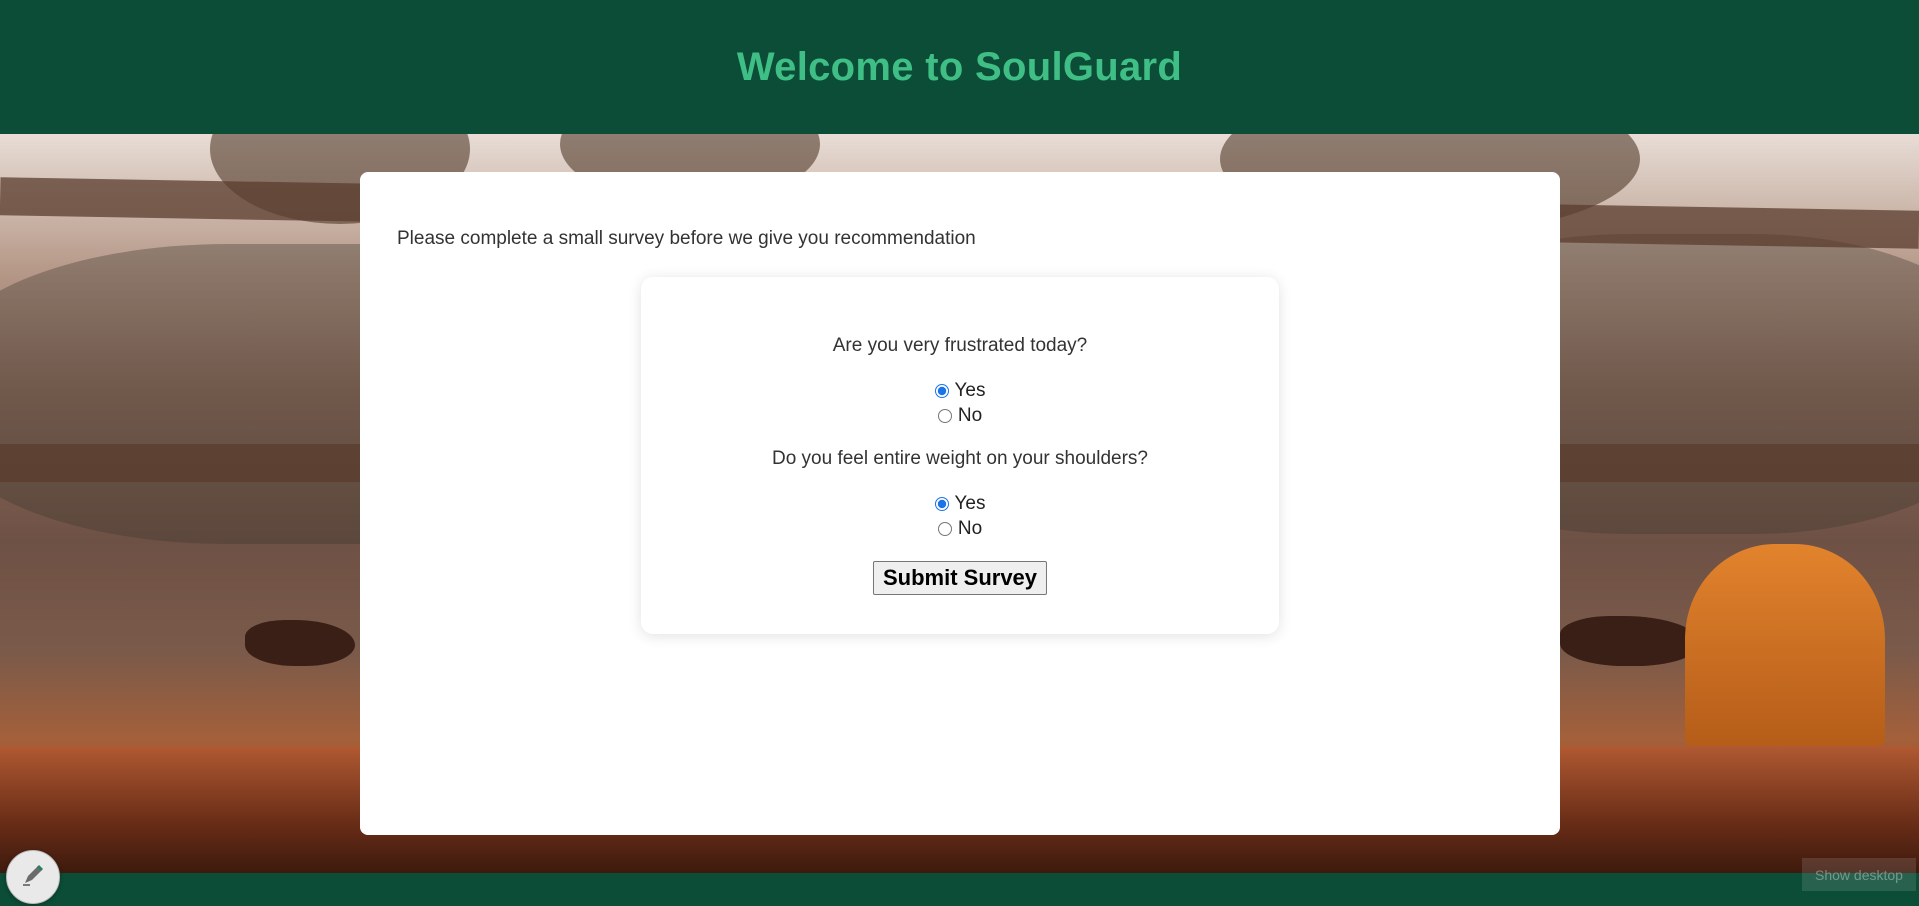 This screenshot has width=1919, height=906. I want to click on question-1-option-no: No, so click(960, 415).